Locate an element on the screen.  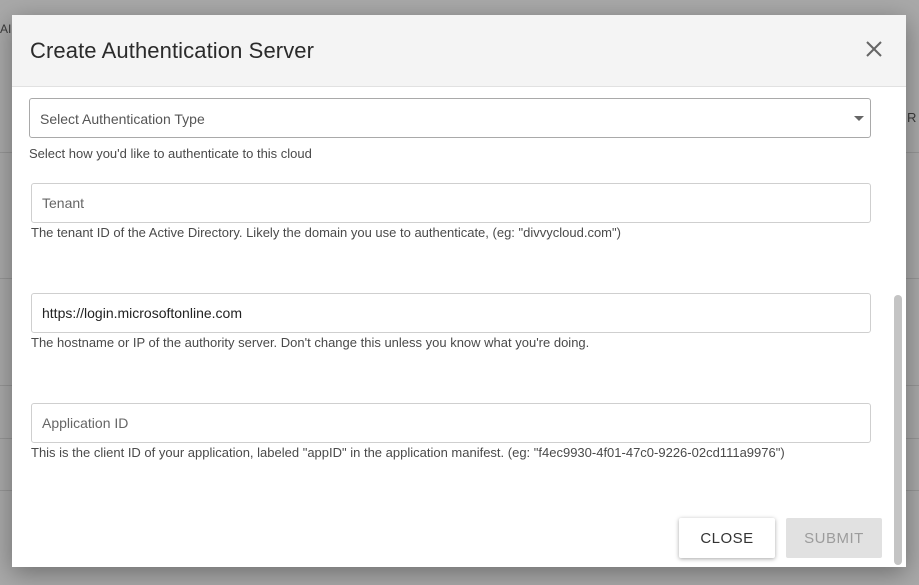
authority-input is located at coordinates (451, 313).